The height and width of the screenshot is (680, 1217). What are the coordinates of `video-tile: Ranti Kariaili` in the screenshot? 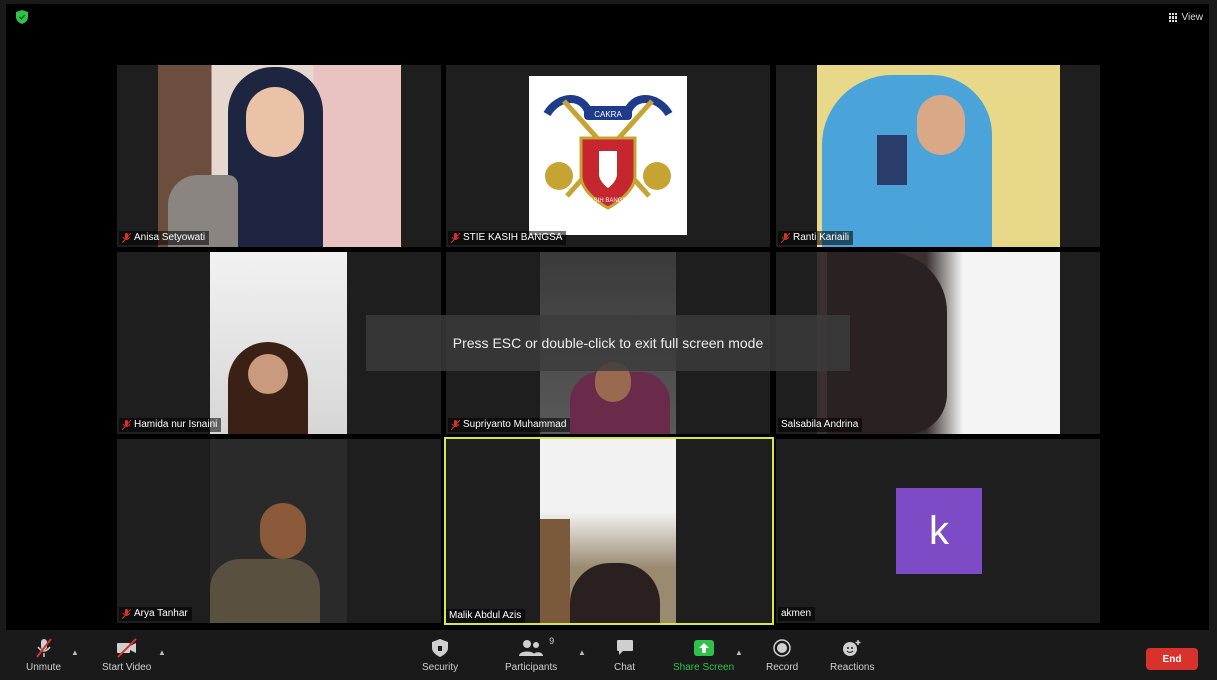 It's located at (938, 156).